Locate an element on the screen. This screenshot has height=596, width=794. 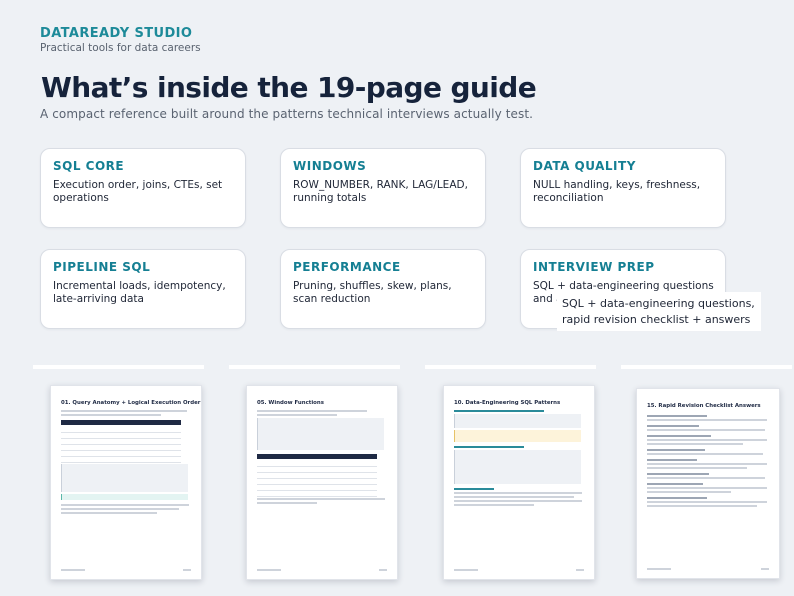
overlay-line: SQL + data-engineering questions, is located at coordinates (658, 303).